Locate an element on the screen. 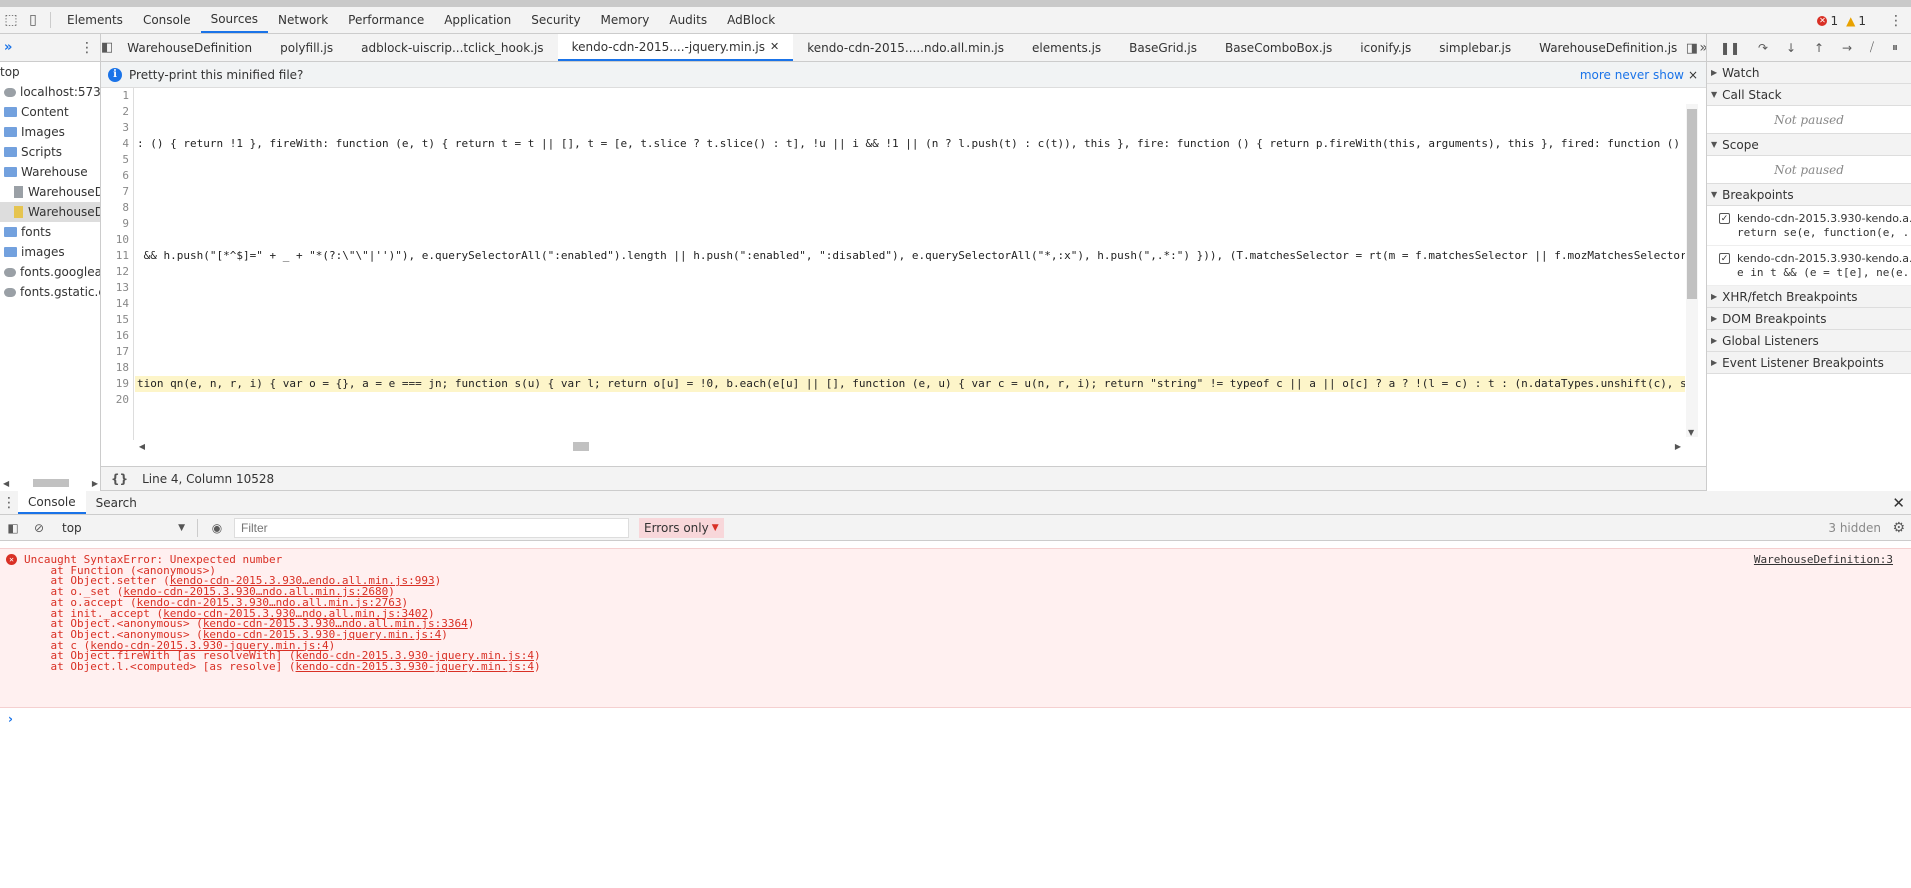  horizontal-scroll-thumb is located at coordinates (581, 446).